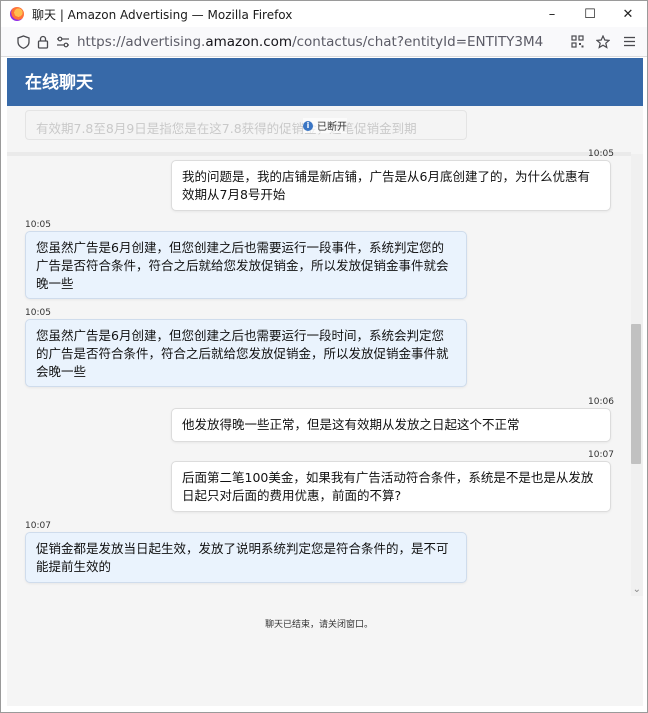 The height and width of the screenshot is (713, 648). Describe the element at coordinates (577, 42) in the screenshot. I see `qr-code-icon` at that location.